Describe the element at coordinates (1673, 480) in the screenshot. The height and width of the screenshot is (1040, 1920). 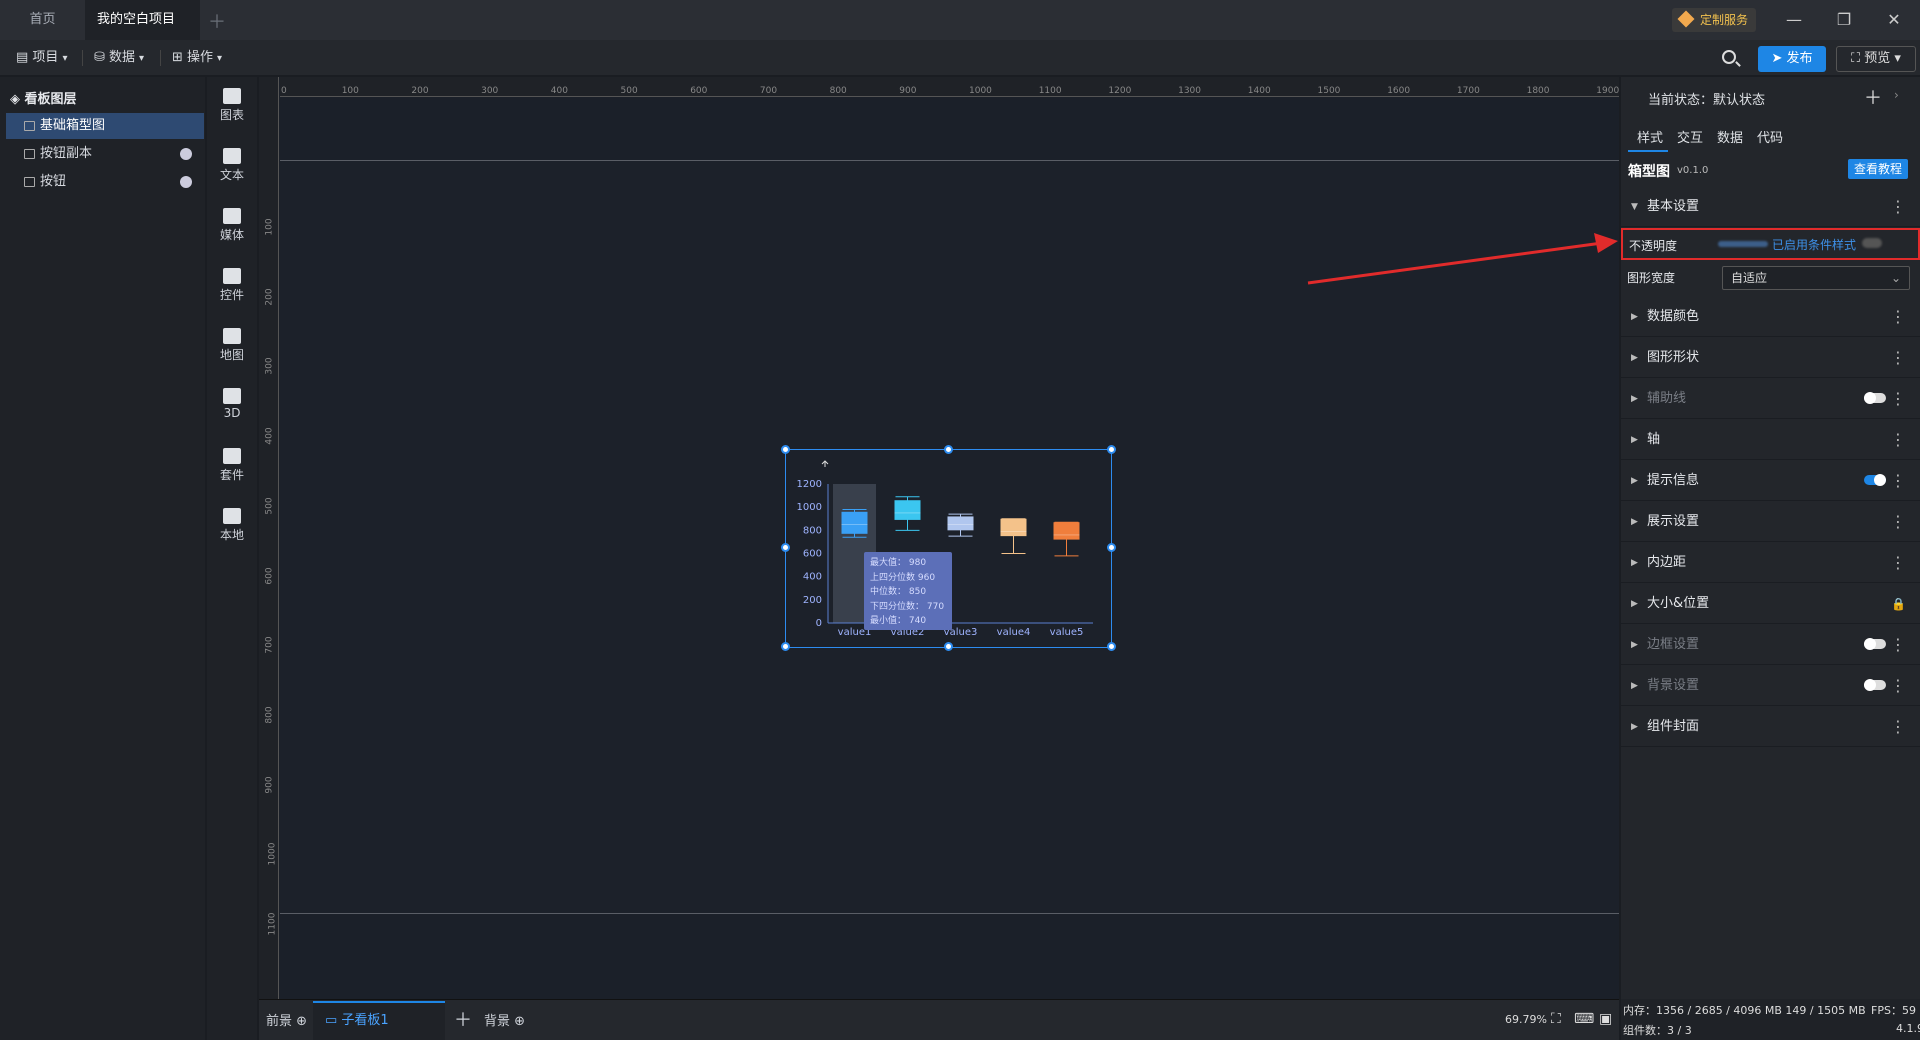
I see `section-label: 提示信息` at that location.